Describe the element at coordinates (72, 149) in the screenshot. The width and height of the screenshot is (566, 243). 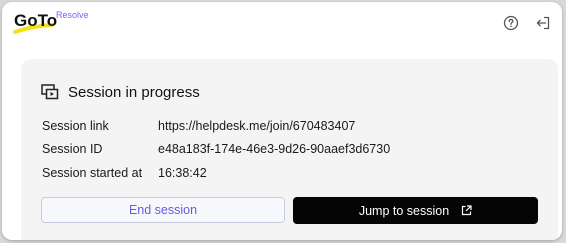
I see `session-id-label: Session ID` at that location.